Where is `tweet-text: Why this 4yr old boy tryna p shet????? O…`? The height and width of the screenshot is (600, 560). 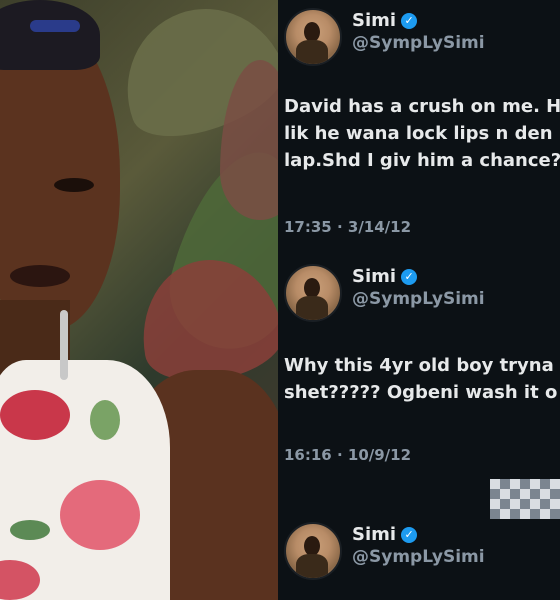 tweet-text: Why this 4yr old boy tryna p shet????? O… is located at coordinates (421, 379).